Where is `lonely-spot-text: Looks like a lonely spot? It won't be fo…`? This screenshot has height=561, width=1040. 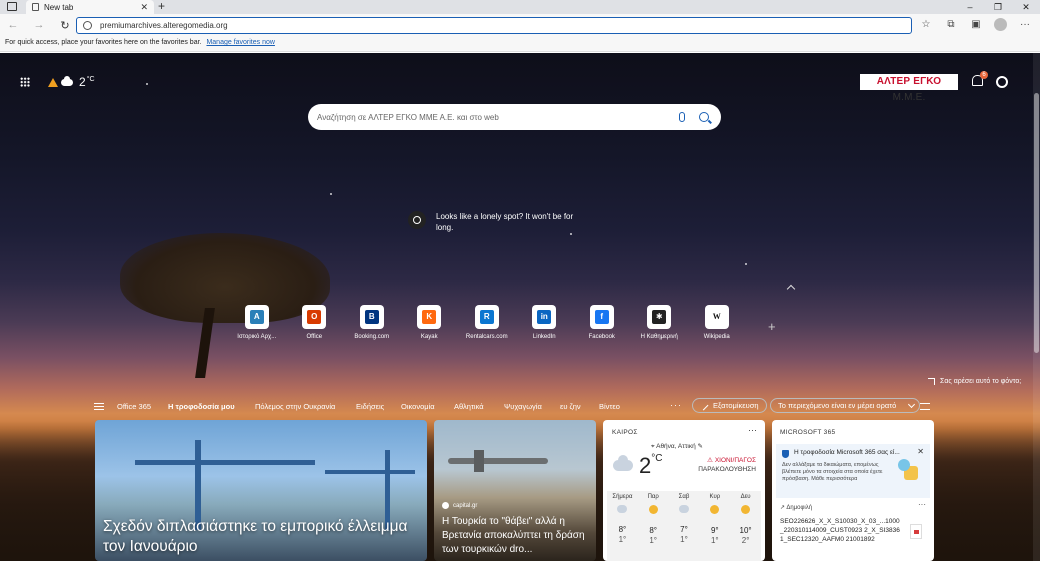 lonely-spot-text: Looks like a lonely spot? It won't be fo… is located at coordinates (505, 222).